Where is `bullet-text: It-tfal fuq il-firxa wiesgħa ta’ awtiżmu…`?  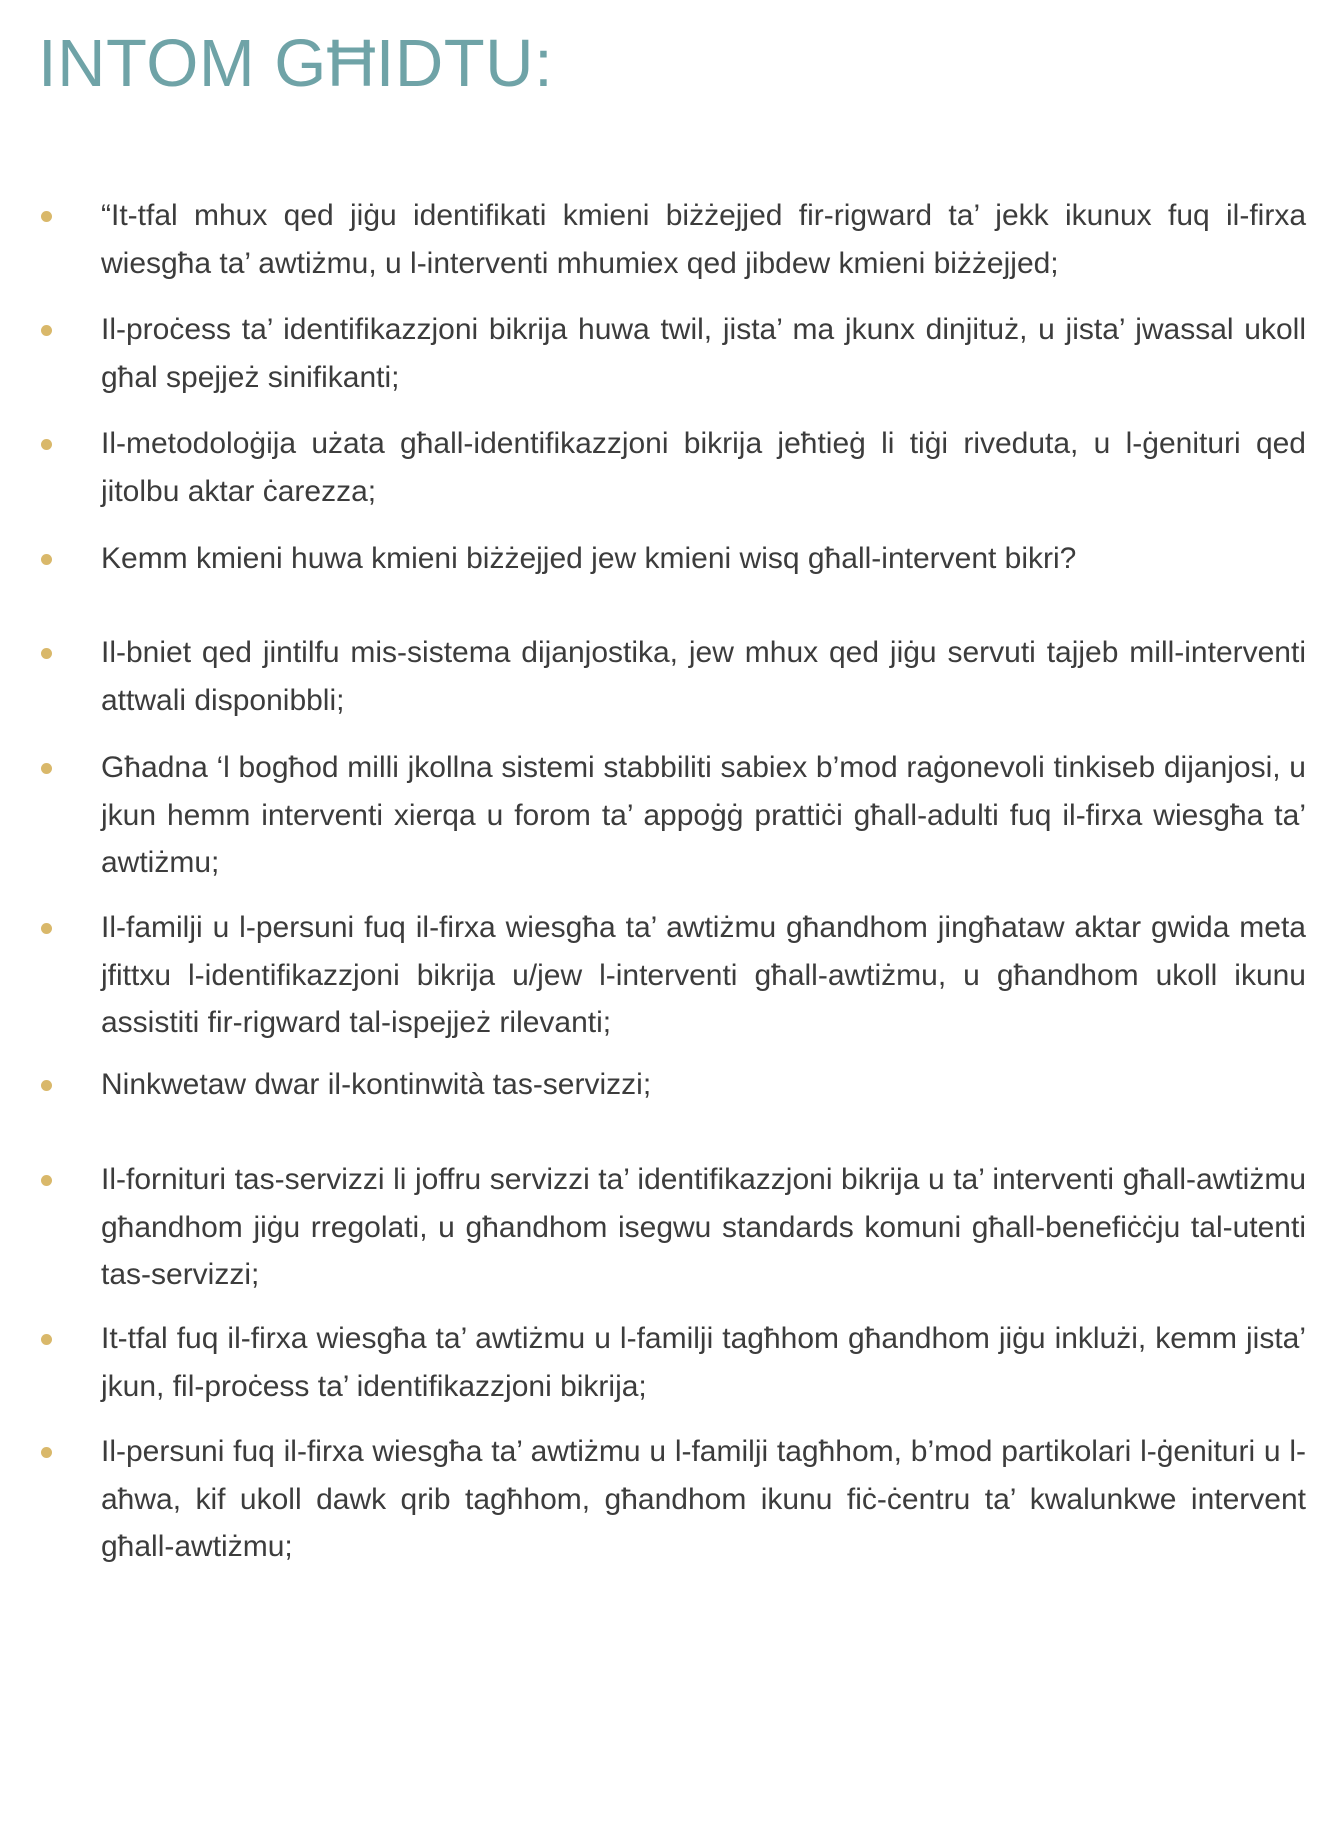
bullet-text: It-tfal fuq il-firxa wiesgħa ta’ awtiżmu… is located at coordinates (703, 1362).